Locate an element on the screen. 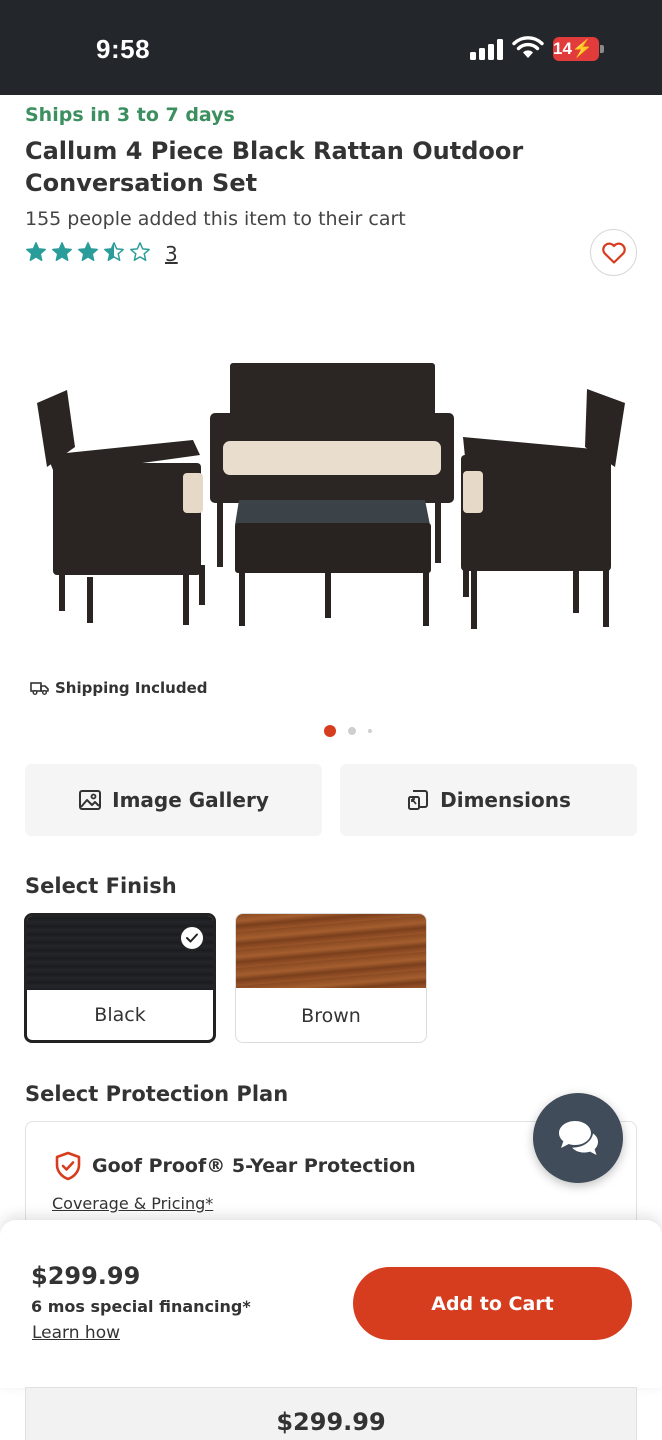 The width and height of the screenshot is (662, 1440). truck-icon is located at coordinates (39, 688).